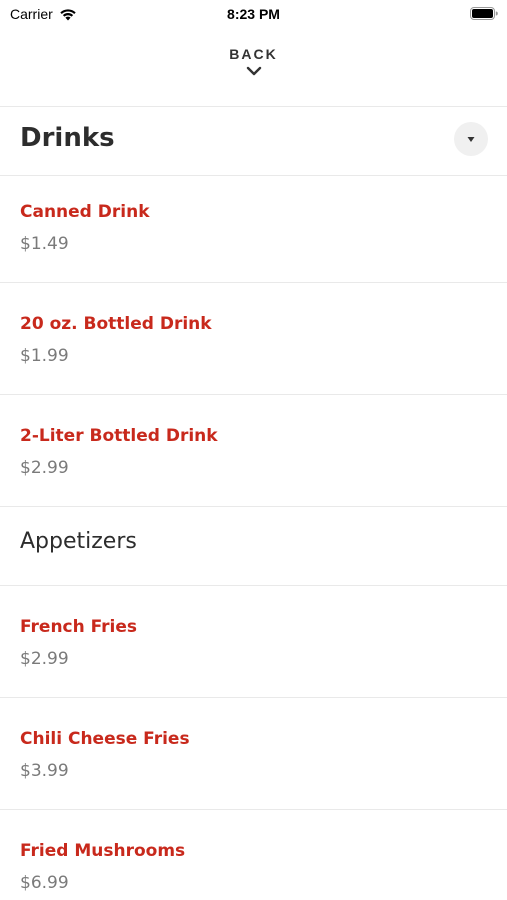 The height and width of the screenshot is (900, 507). Describe the element at coordinates (105, 739) in the screenshot. I see `item-name: Chili Cheese Fries` at that location.